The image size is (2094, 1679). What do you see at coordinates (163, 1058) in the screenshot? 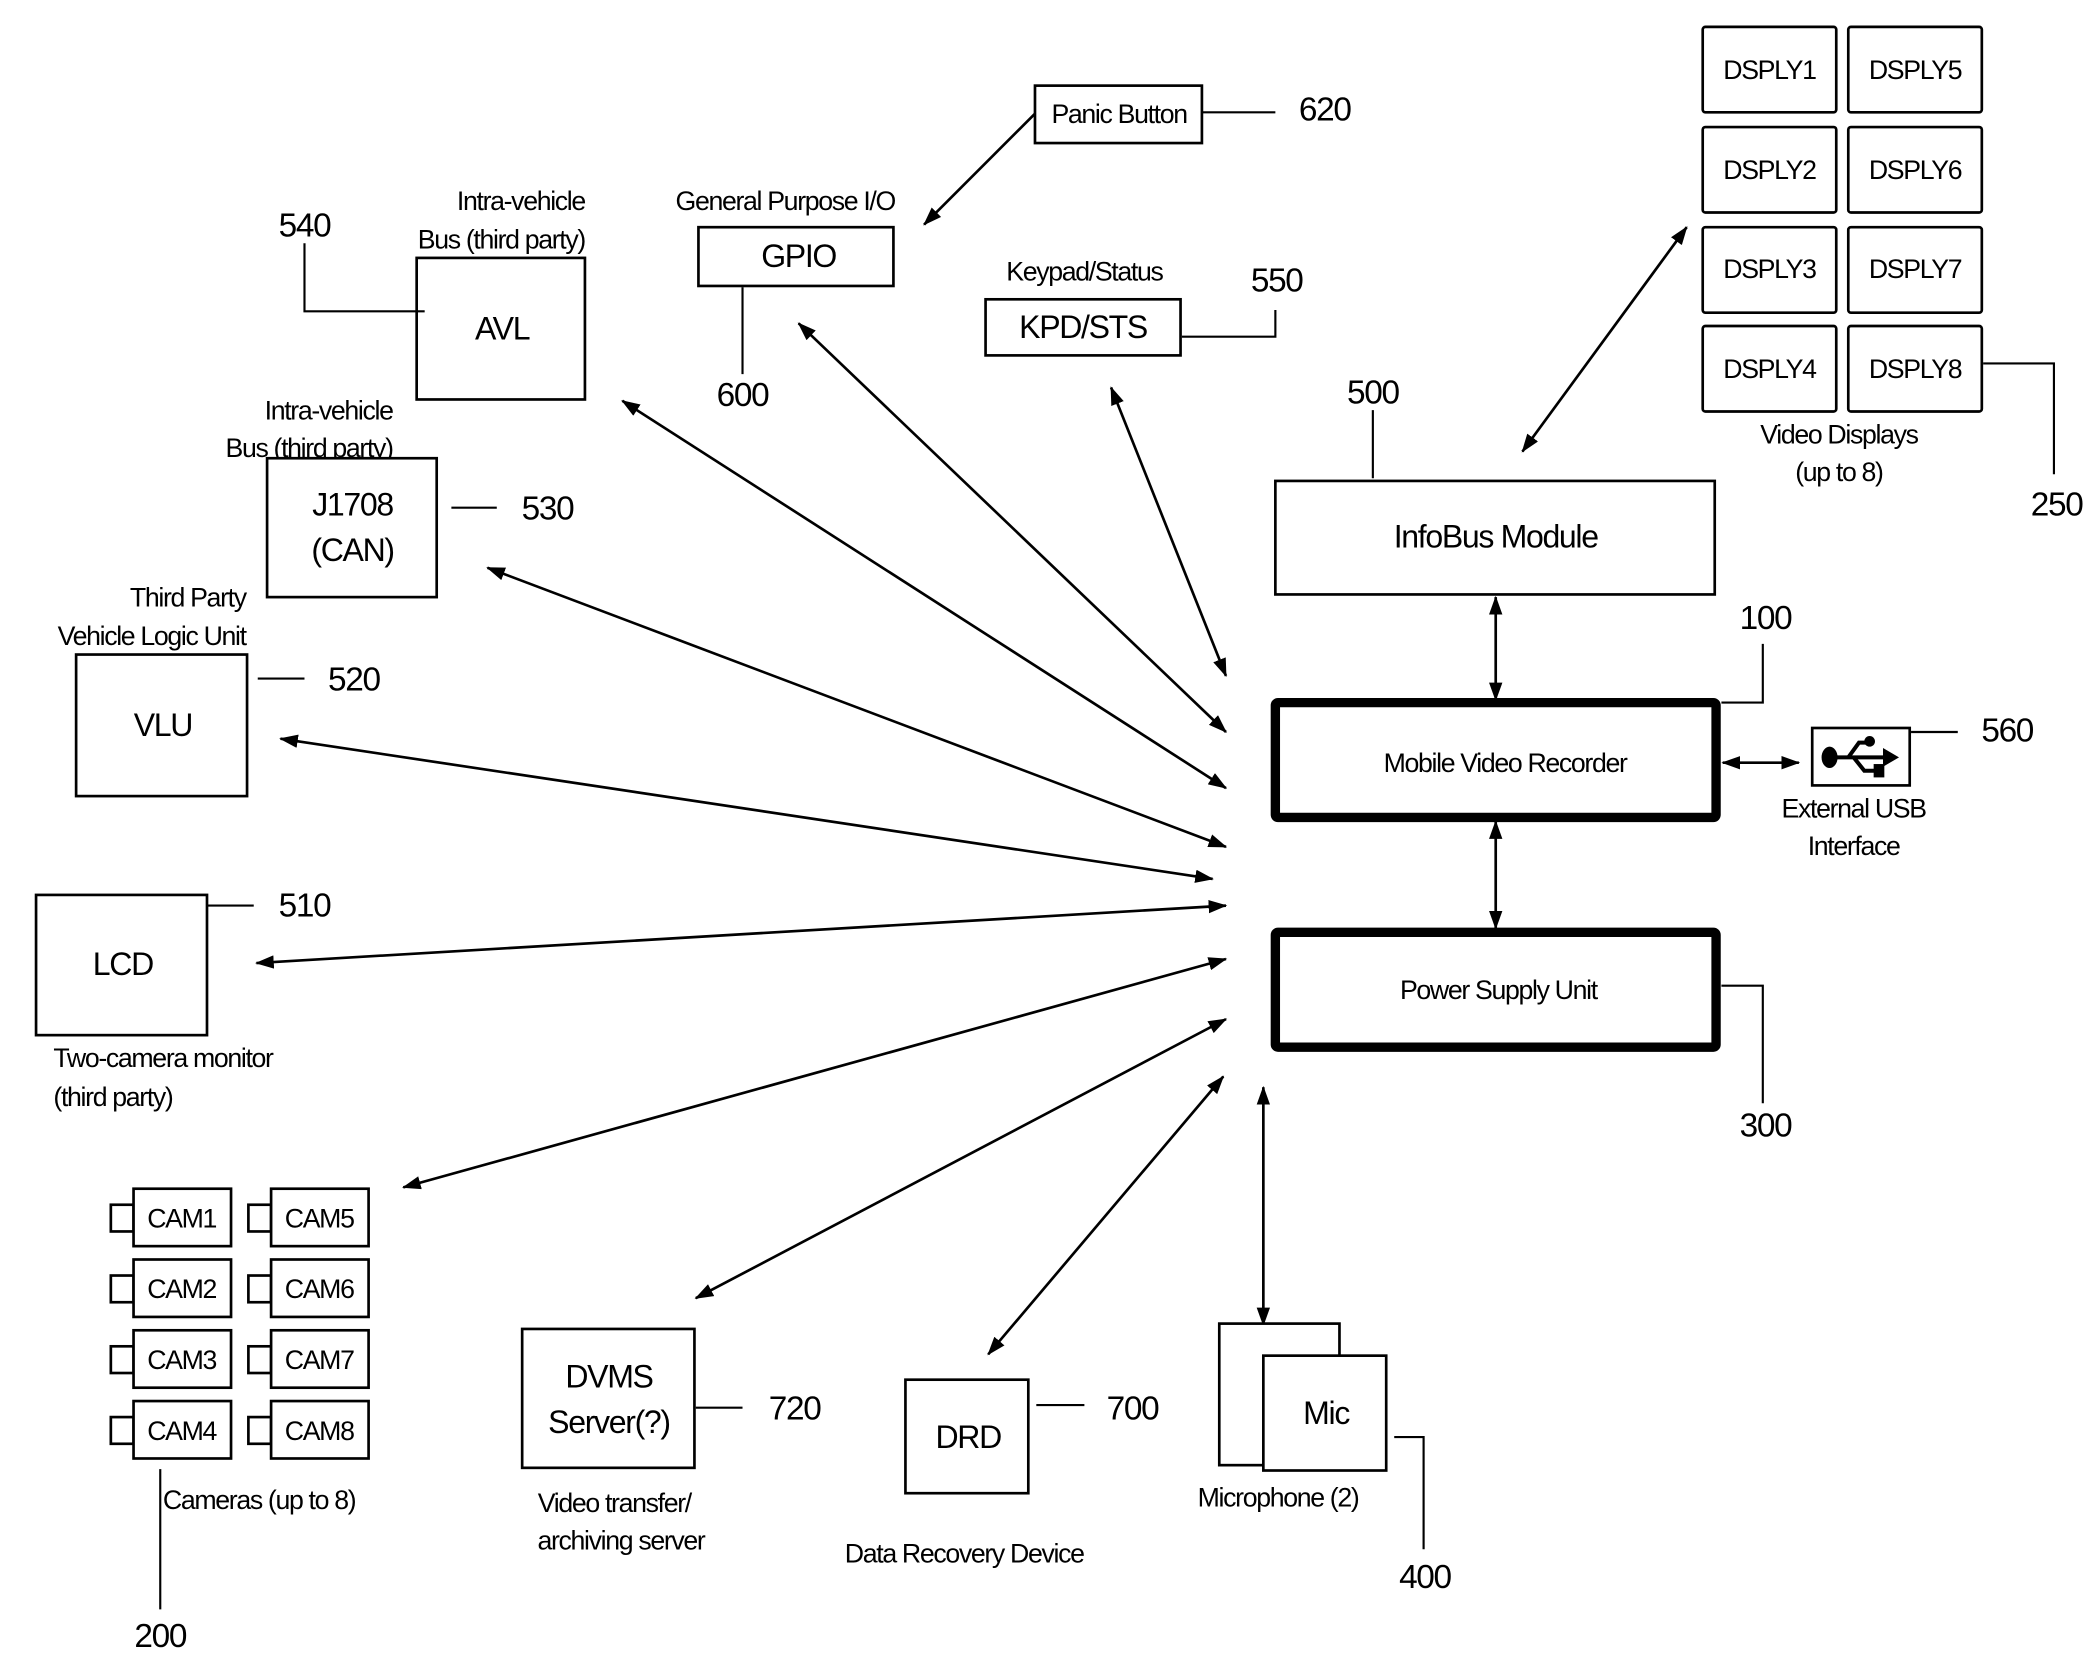
I see `lcd-caption-line1: Two-camera monitor` at bounding box center [163, 1058].